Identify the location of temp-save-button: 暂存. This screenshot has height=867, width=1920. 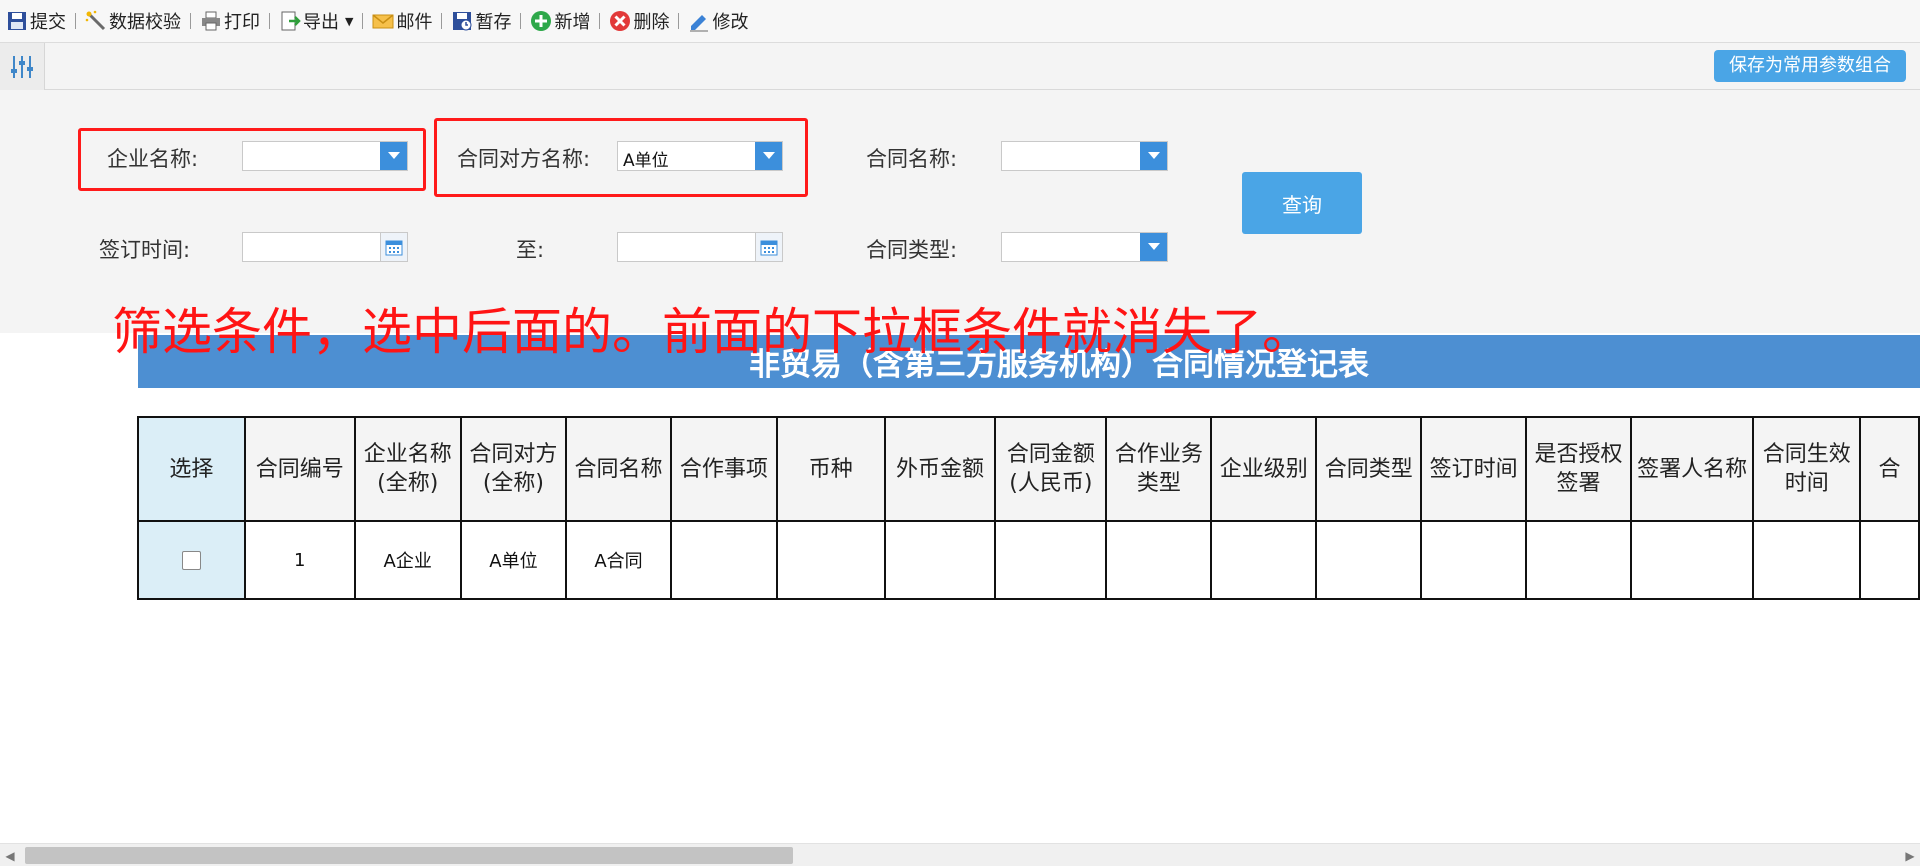
(481, 21).